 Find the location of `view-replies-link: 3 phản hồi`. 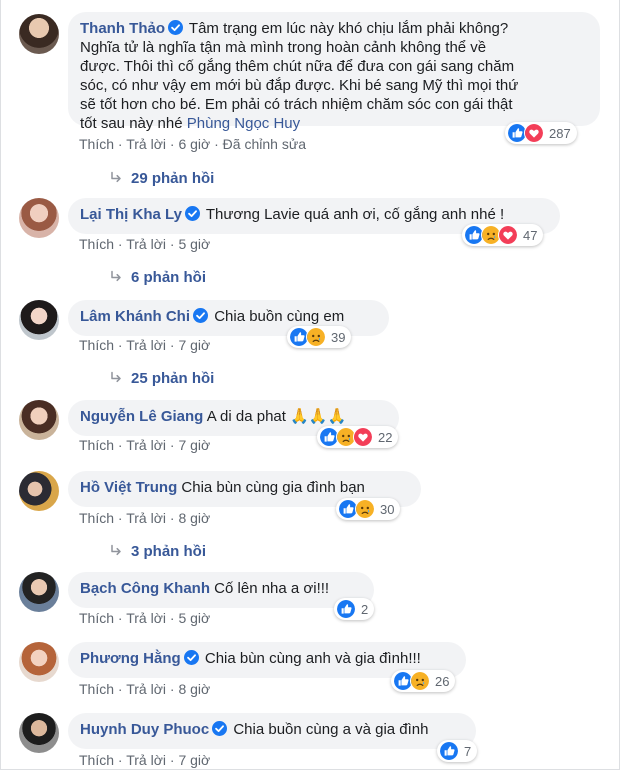

view-replies-link: 3 phản hồi is located at coordinates (157, 551).